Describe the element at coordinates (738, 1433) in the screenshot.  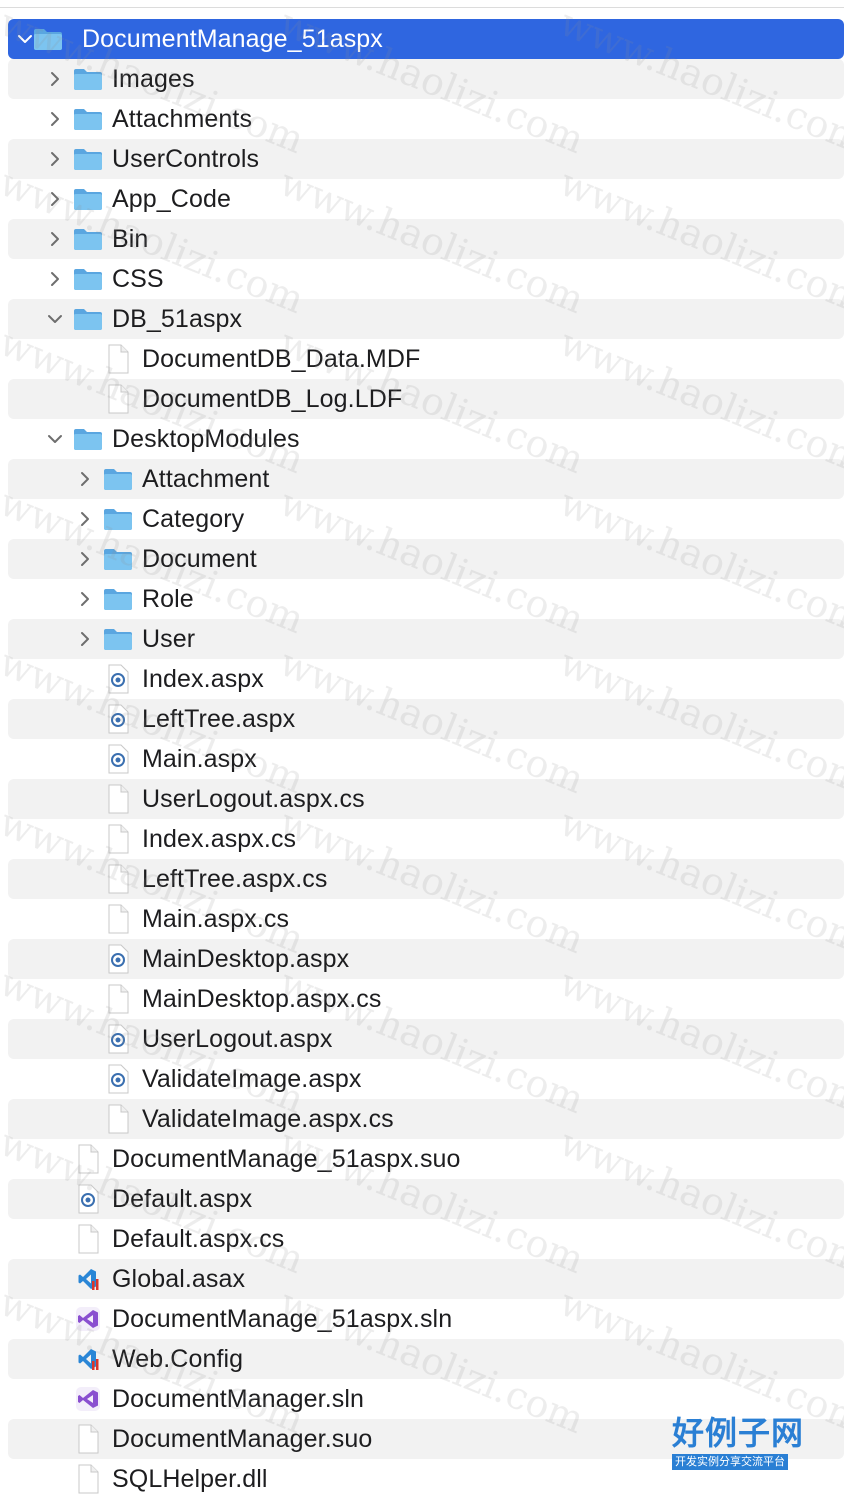
I see `logo-title: 好例子网` at that location.